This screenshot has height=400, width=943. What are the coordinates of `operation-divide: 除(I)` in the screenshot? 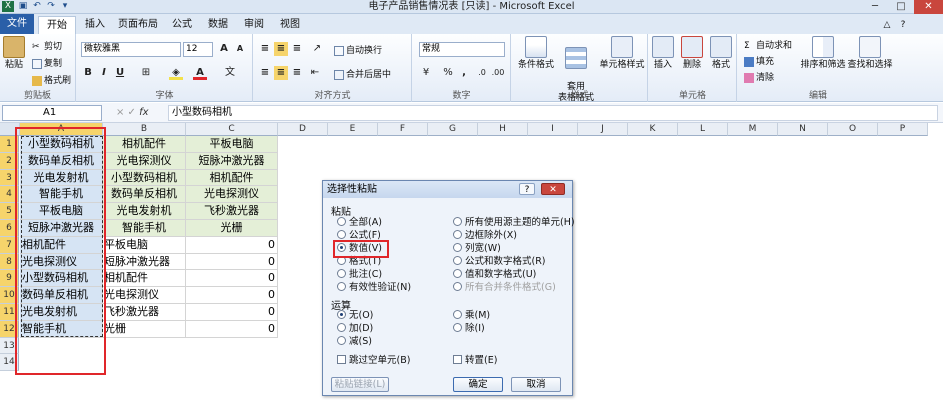 It's located at (469, 329).